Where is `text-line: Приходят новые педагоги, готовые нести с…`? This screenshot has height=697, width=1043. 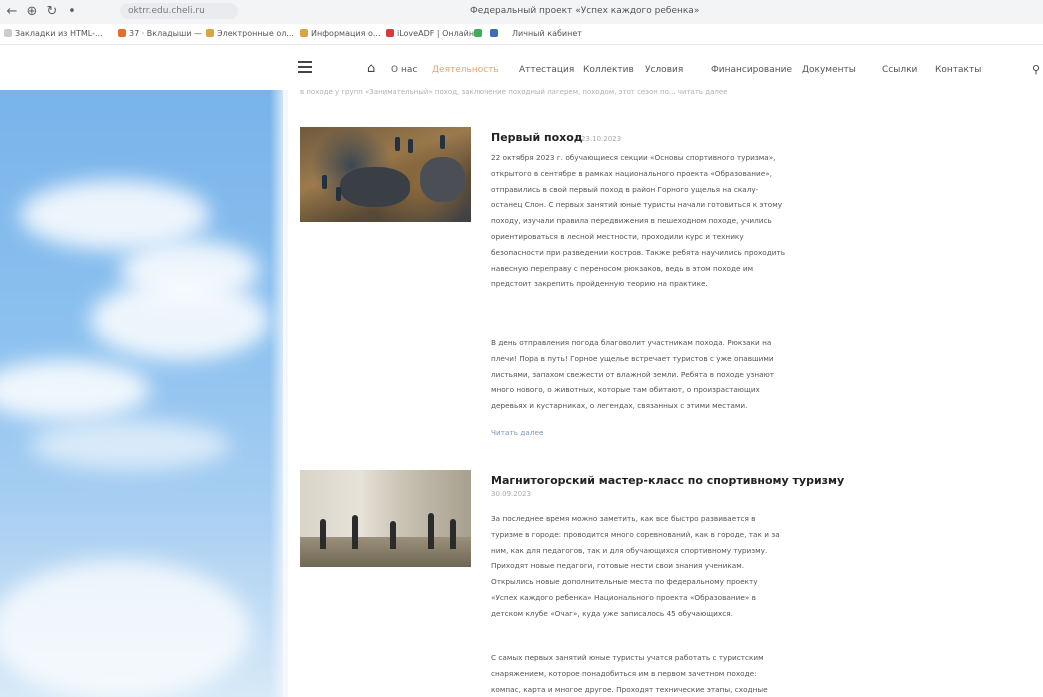 text-line: Приходят новые педагоги, готовые нести с… is located at coordinates (618, 566).